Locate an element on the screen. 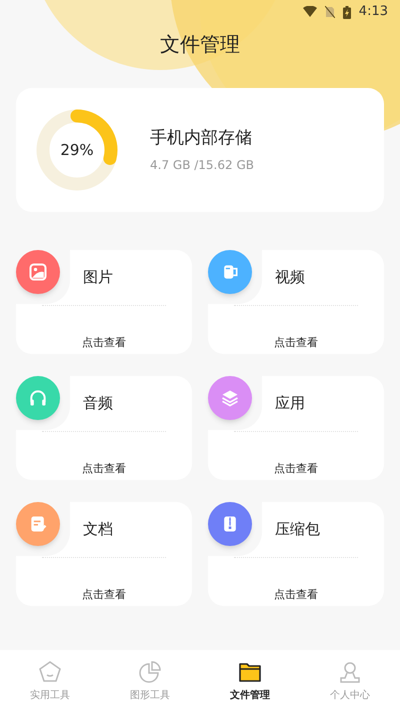 The width and height of the screenshot is (400, 712). category-label: 音频 is located at coordinates (98, 403).